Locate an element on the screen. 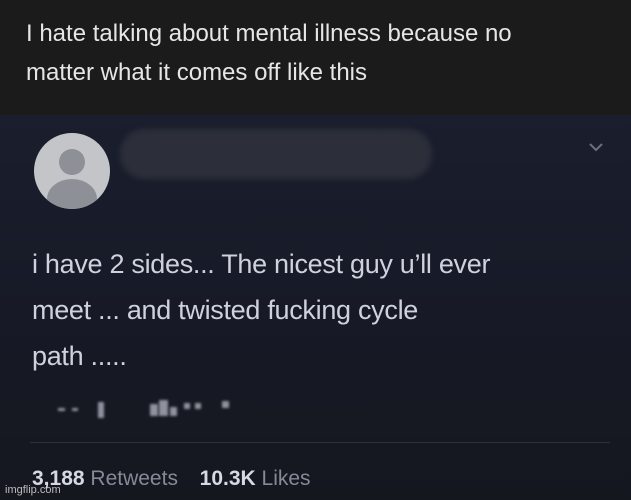 This screenshot has width=631, height=500. likes-count: 10.3K is located at coordinates (228, 478).